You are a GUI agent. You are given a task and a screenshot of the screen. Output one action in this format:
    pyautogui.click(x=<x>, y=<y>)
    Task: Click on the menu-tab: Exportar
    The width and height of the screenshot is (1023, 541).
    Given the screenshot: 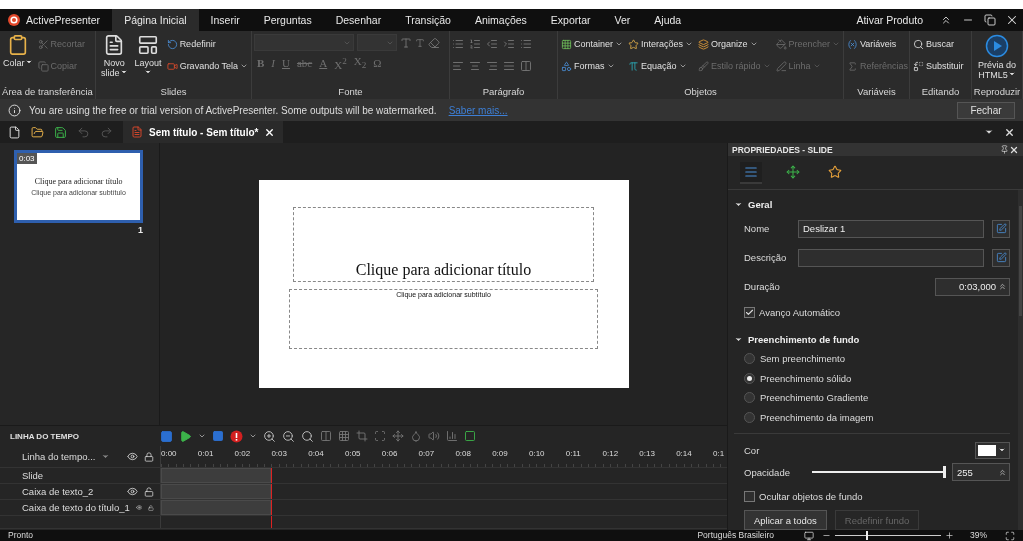 What is the action you would take?
    pyautogui.click(x=570, y=20)
    